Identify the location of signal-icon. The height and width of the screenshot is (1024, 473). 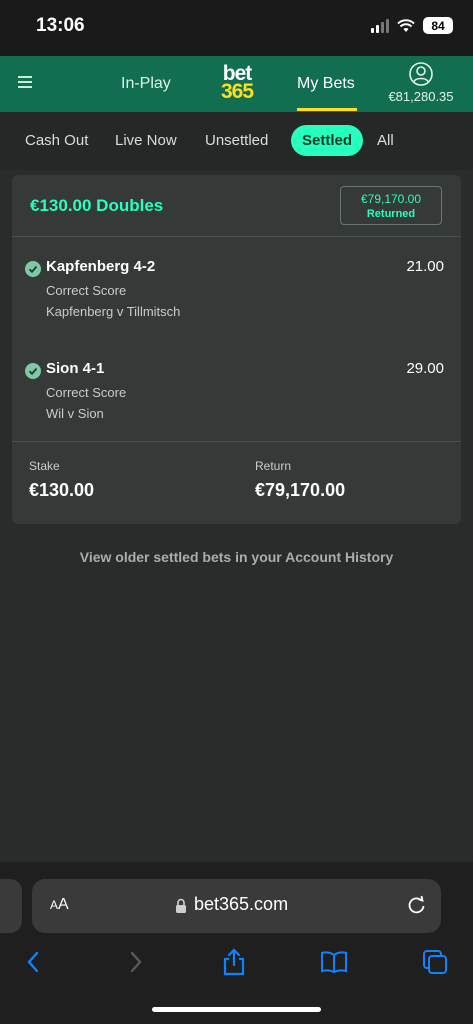
(380, 25).